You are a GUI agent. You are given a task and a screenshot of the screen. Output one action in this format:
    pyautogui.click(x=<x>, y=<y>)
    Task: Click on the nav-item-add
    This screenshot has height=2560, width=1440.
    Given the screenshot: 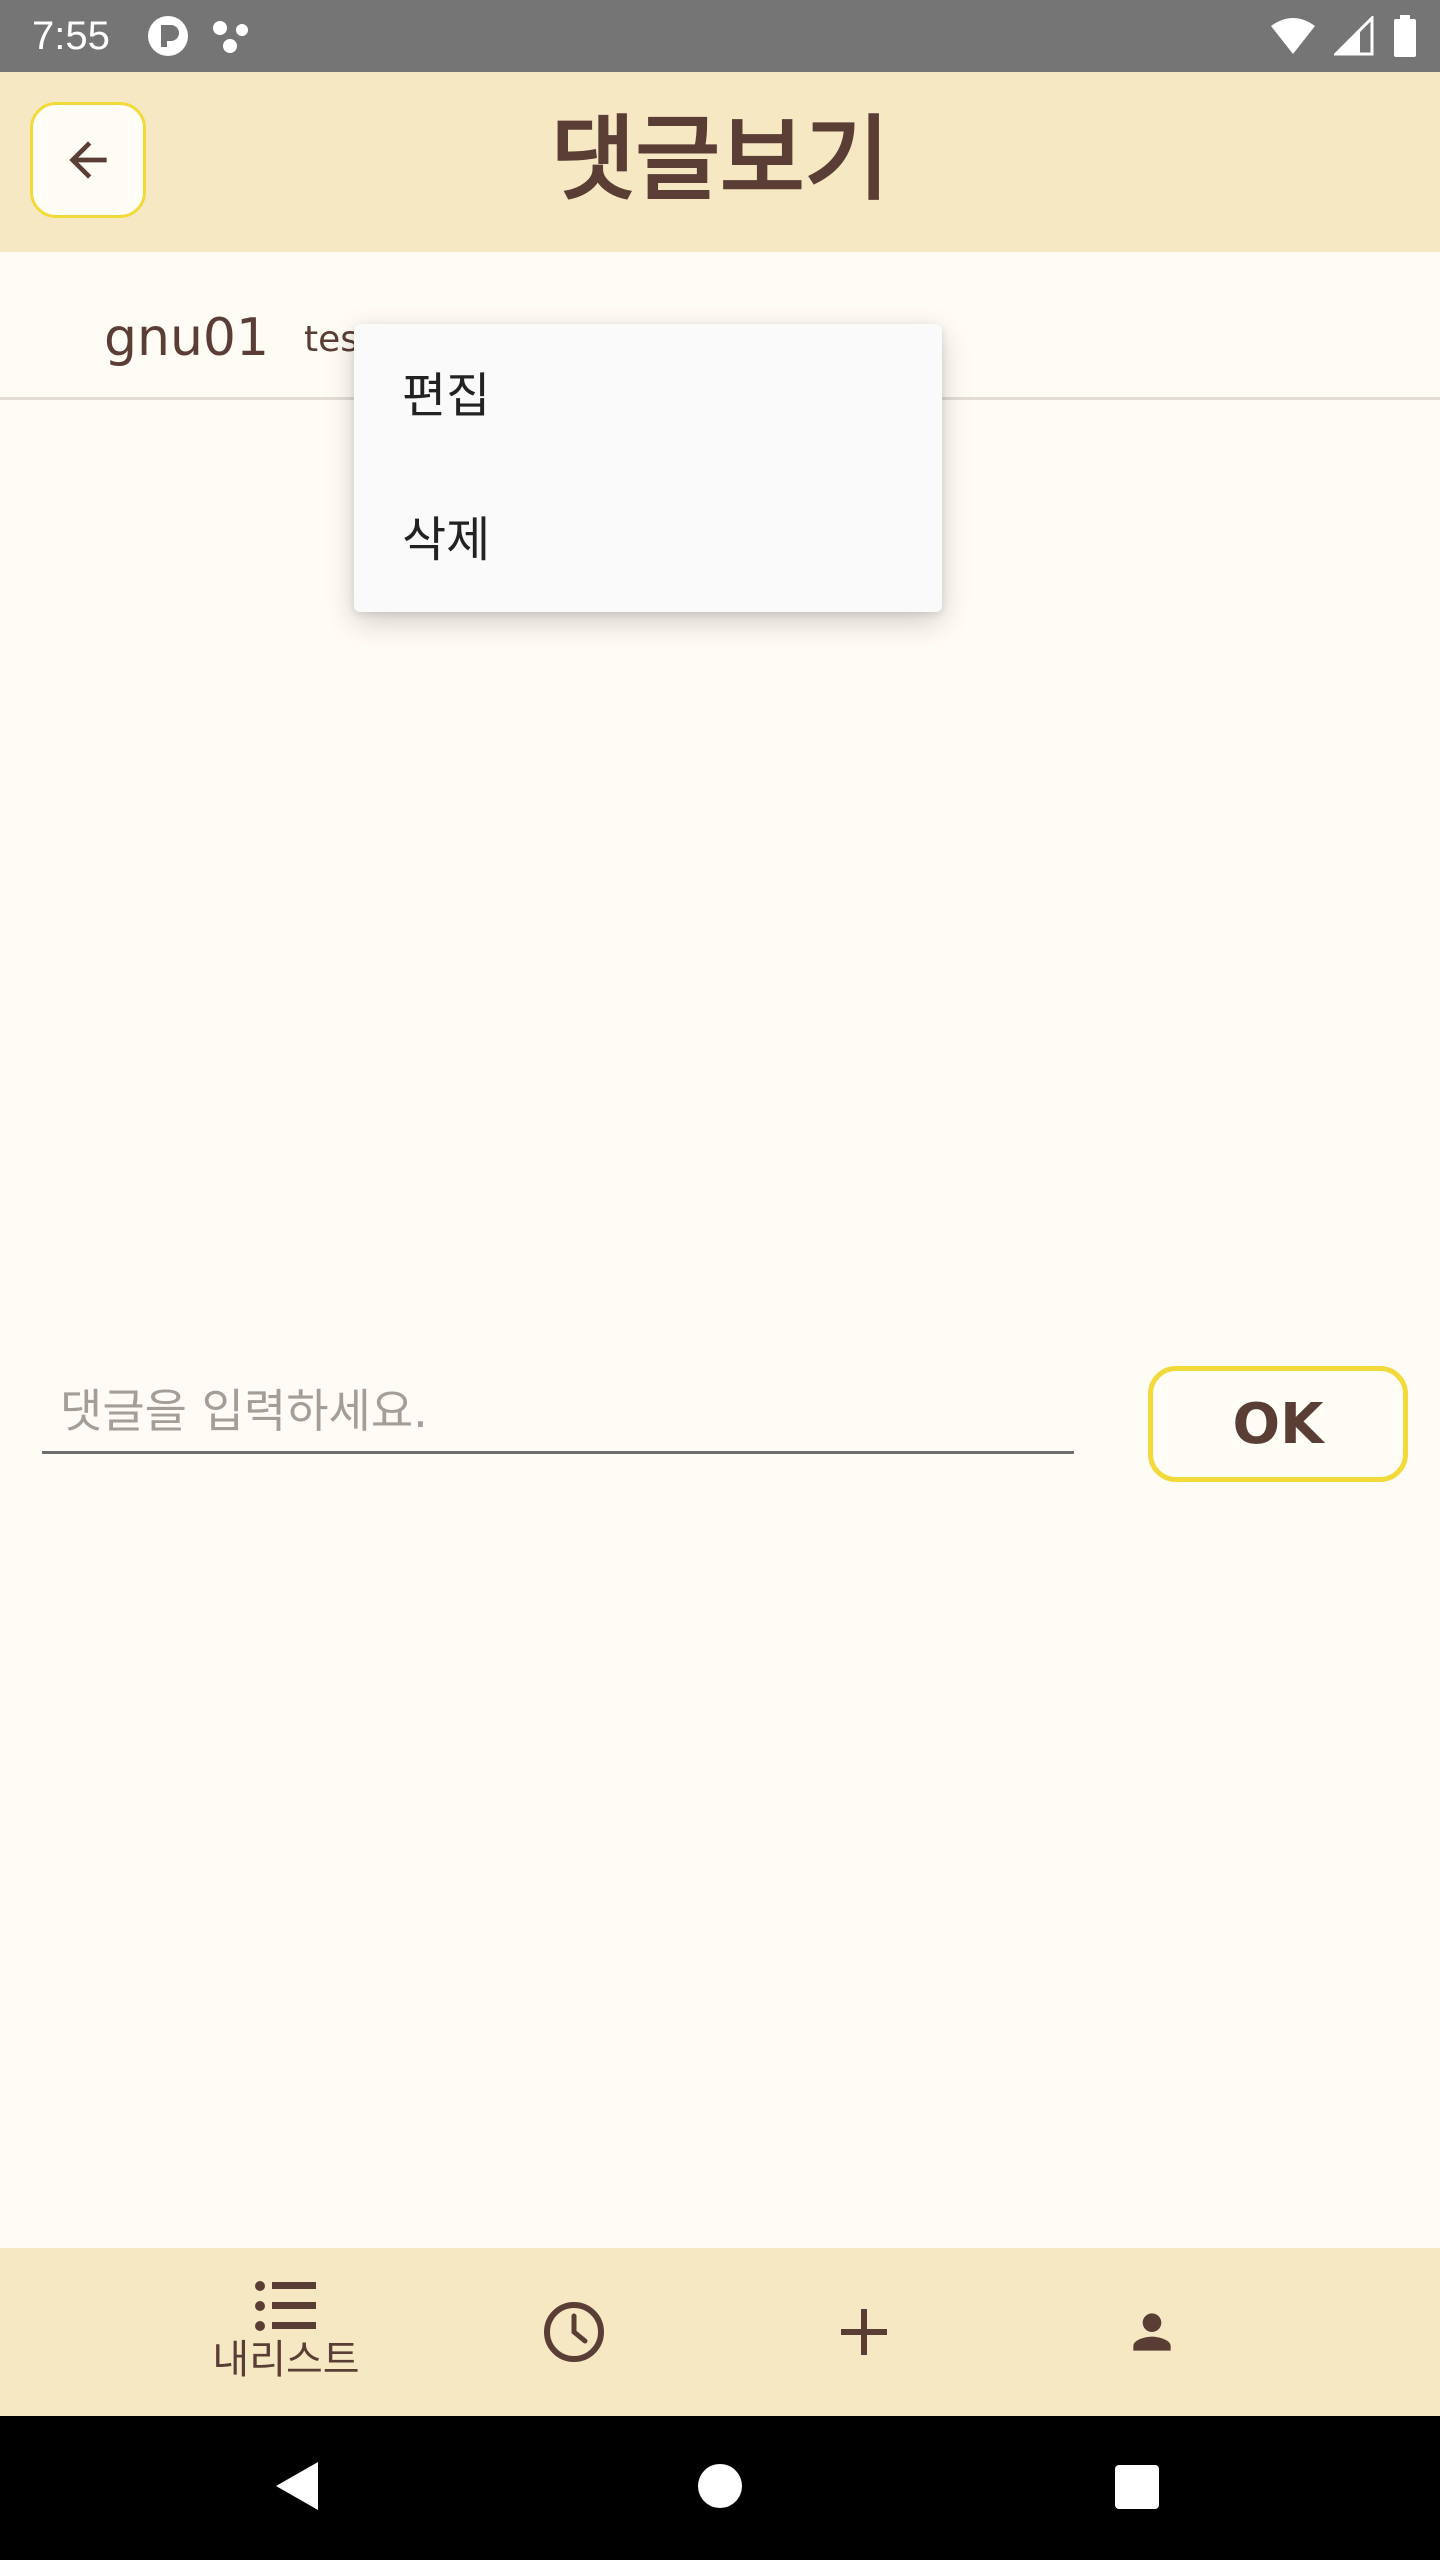 What is the action you would take?
    pyautogui.click(x=864, y=2332)
    